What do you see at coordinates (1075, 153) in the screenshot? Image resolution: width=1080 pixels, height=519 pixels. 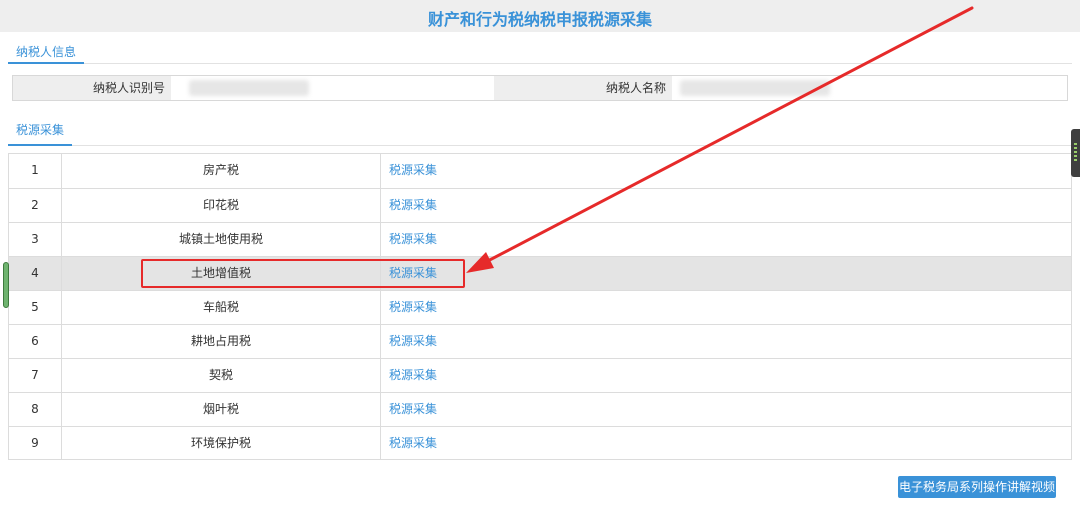 I see `right-scroll-handle` at bounding box center [1075, 153].